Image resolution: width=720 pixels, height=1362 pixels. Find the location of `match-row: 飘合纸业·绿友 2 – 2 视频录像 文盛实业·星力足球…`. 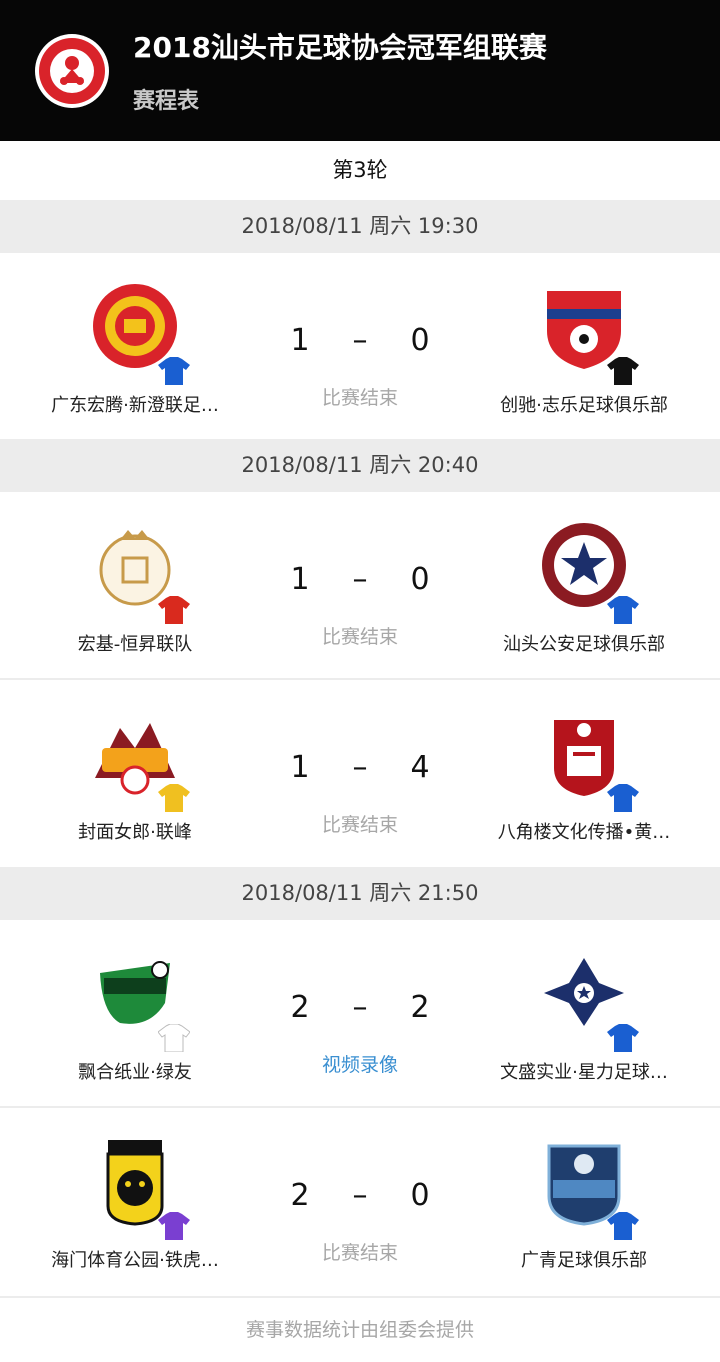

match-row: 飘合纸业·绿友 2 – 2 视频录像 文盛实业·星力足球… is located at coordinates (360, 1013).